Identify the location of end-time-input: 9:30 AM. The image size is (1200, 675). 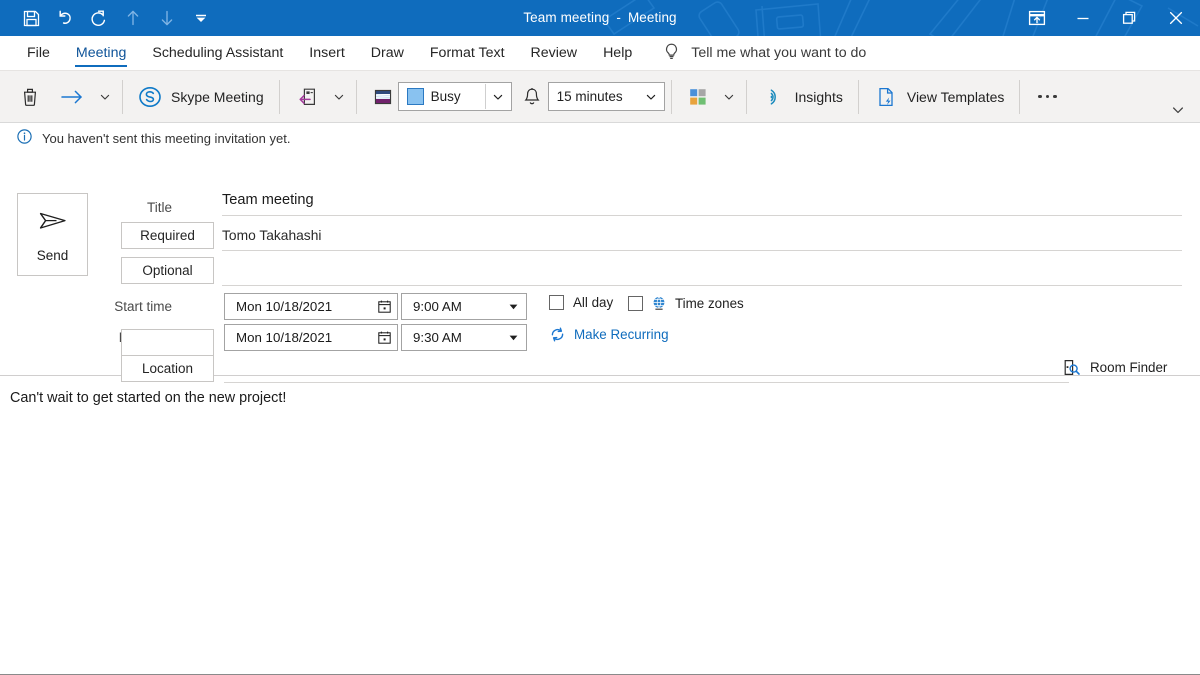
(464, 337).